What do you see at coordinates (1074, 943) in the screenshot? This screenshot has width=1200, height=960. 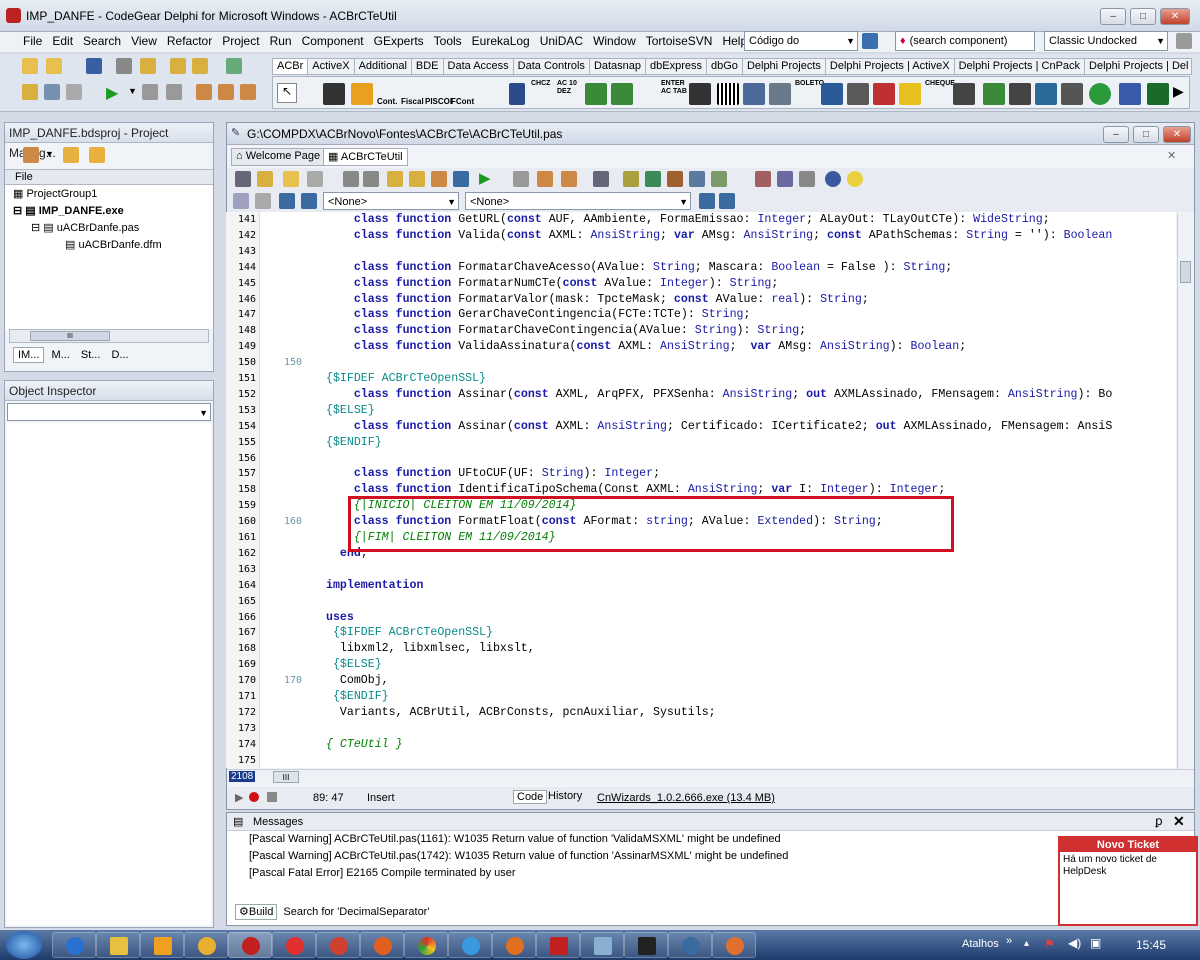 I see `volume-icon: ◀)` at bounding box center [1074, 943].